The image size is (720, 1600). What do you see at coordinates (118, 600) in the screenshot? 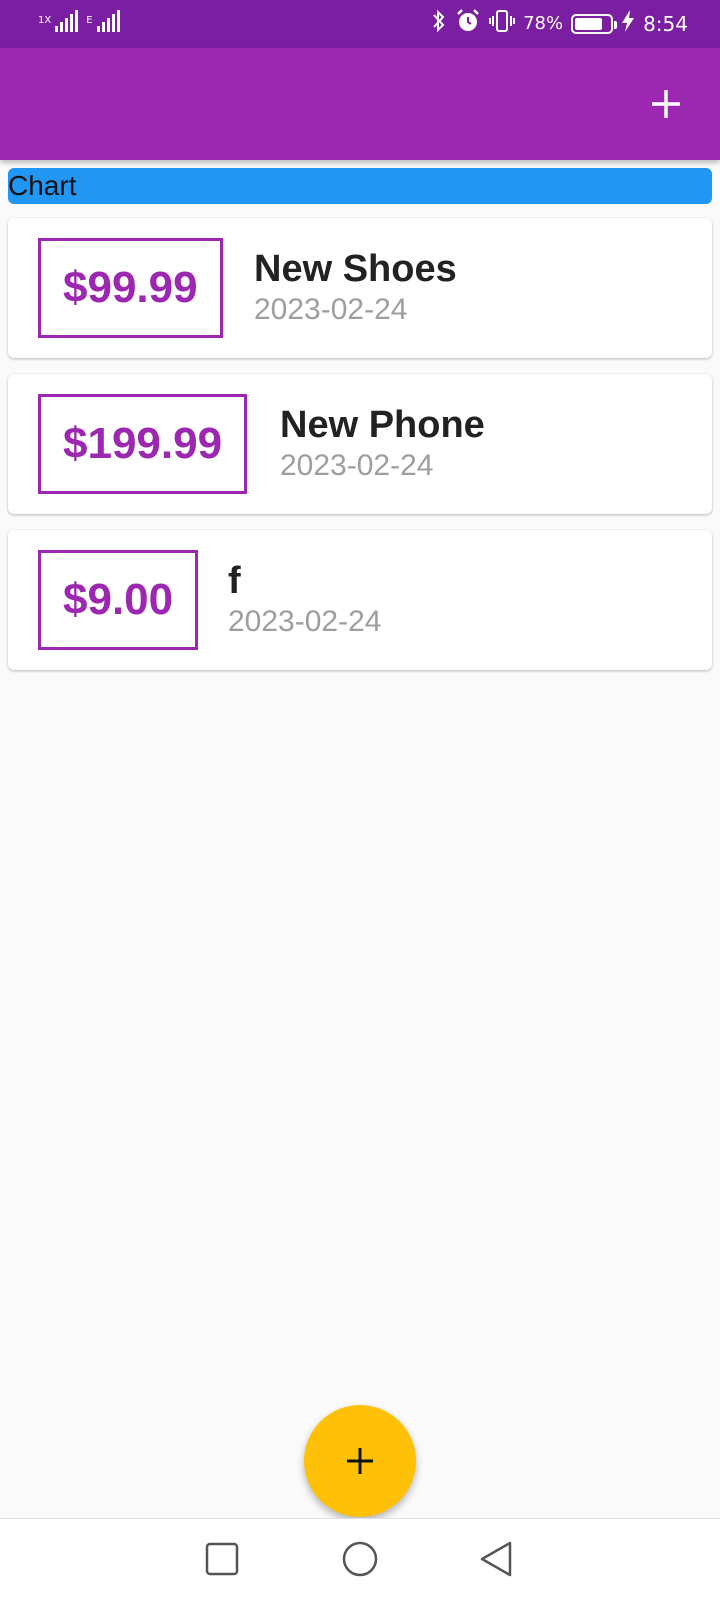
I see `amount-badge: $9.00` at bounding box center [118, 600].